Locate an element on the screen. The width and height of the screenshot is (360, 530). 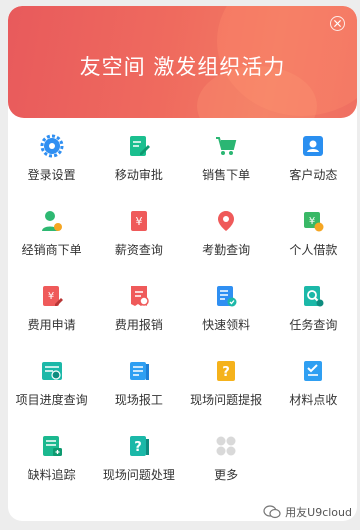
watermark-text: 用友U9cloud is located at coordinates (318, 512).